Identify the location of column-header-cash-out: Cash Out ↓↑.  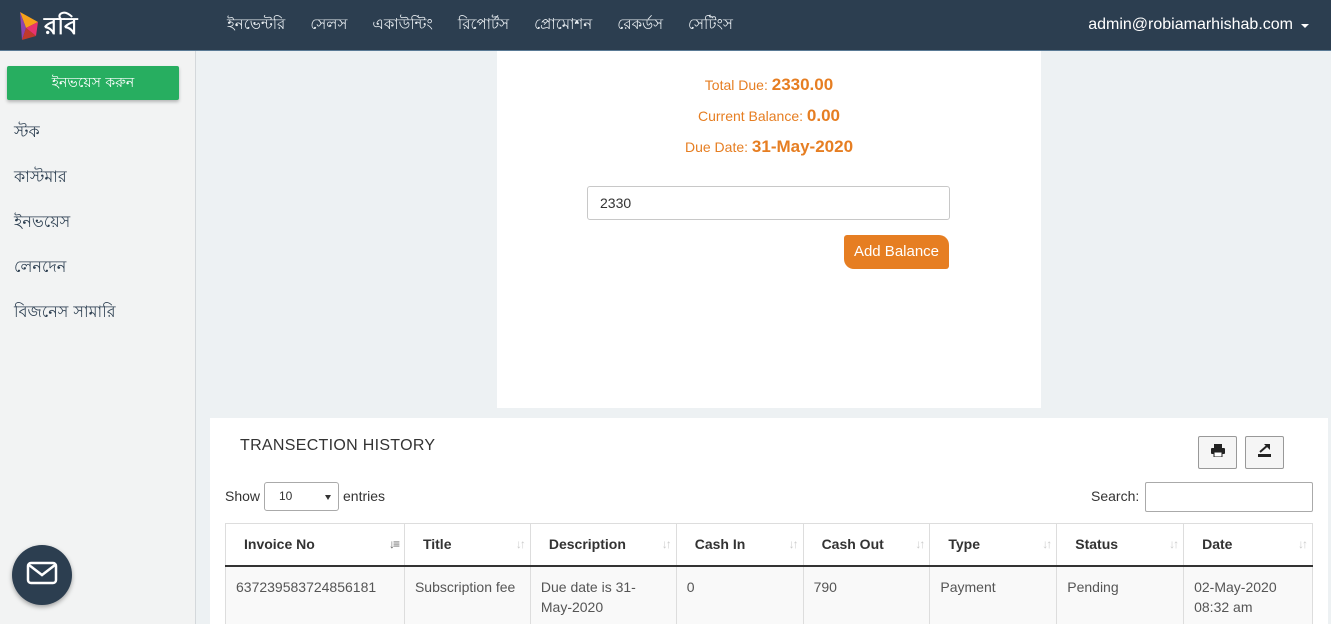
(866, 545).